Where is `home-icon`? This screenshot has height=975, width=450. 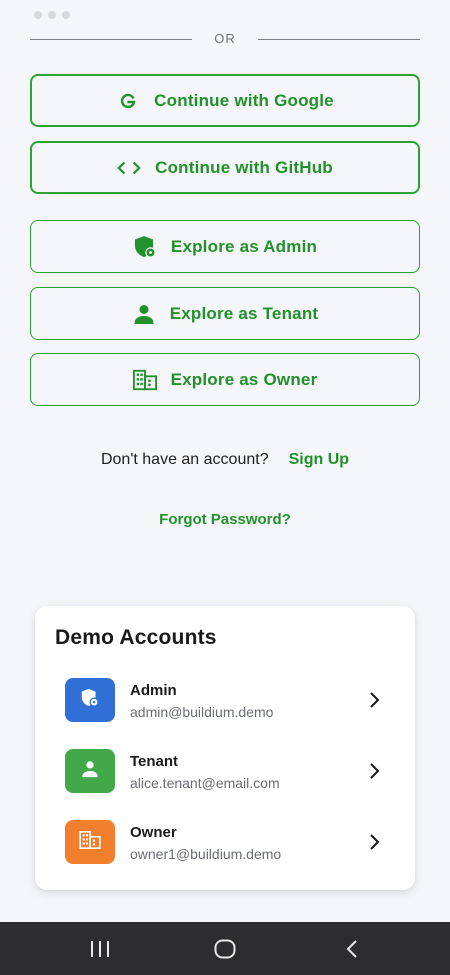
home-icon is located at coordinates (225, 949).